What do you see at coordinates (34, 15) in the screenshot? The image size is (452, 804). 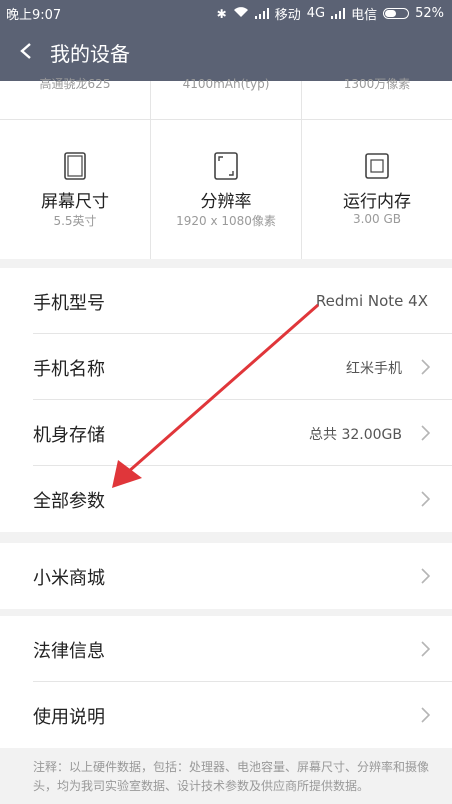 I see `status-time: 晚上9:07` at bounding box center [34, 15].